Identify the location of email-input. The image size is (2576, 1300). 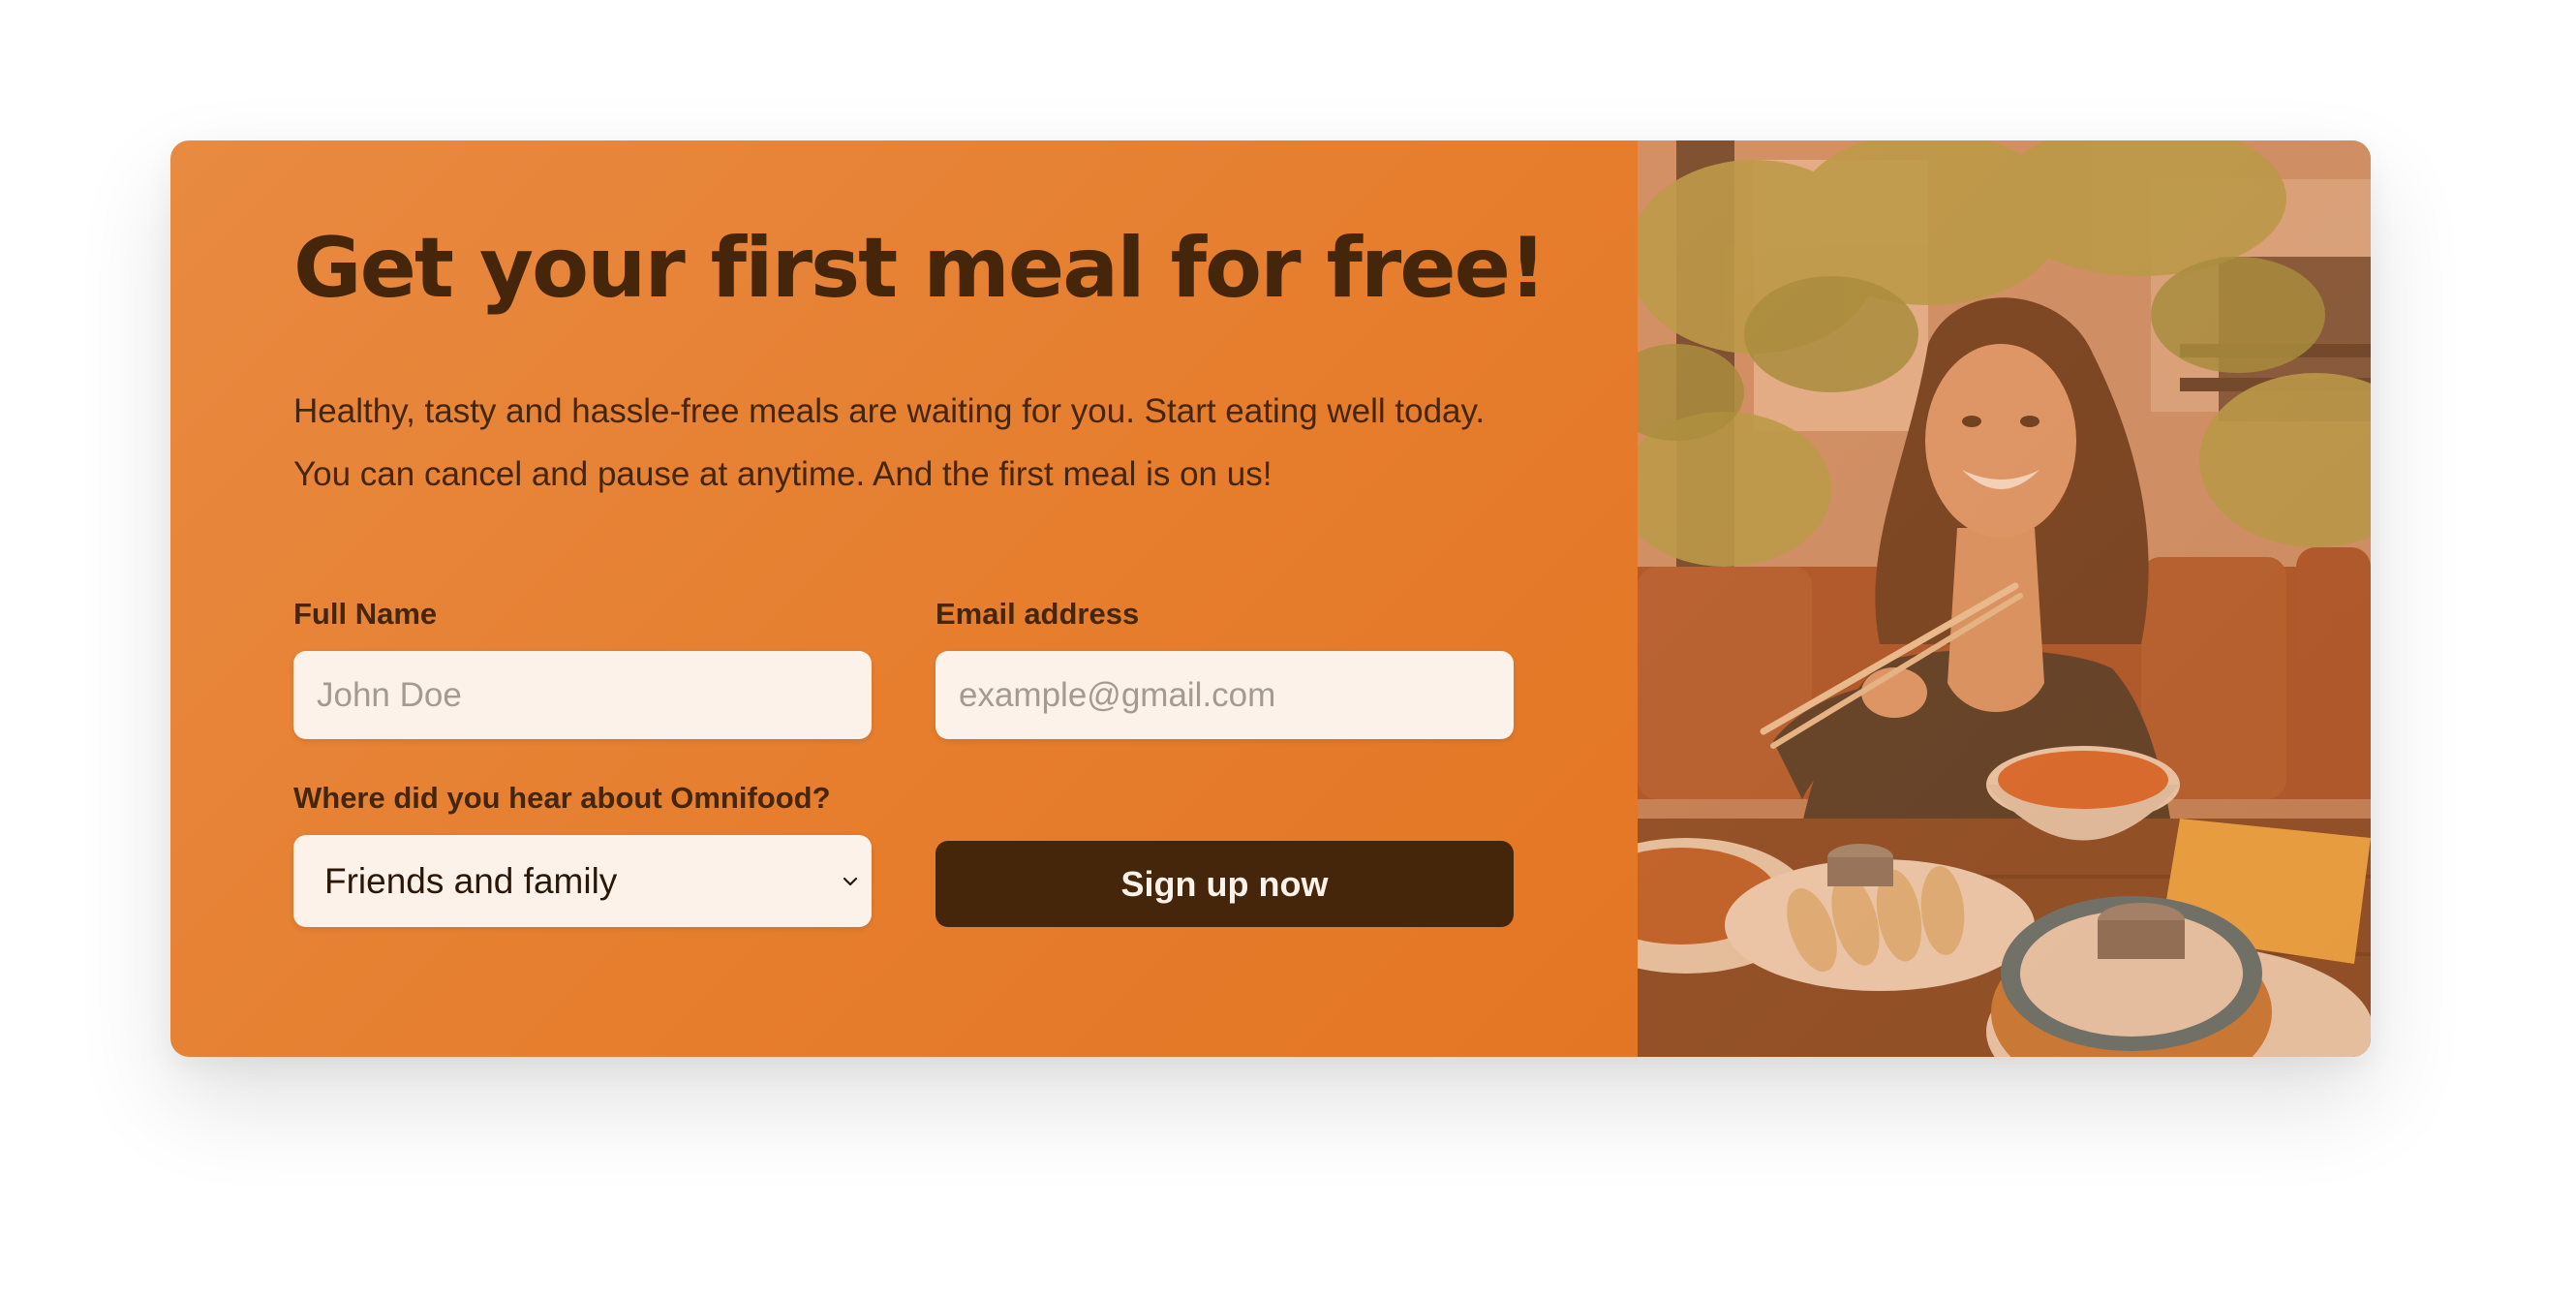
(1224, 695).